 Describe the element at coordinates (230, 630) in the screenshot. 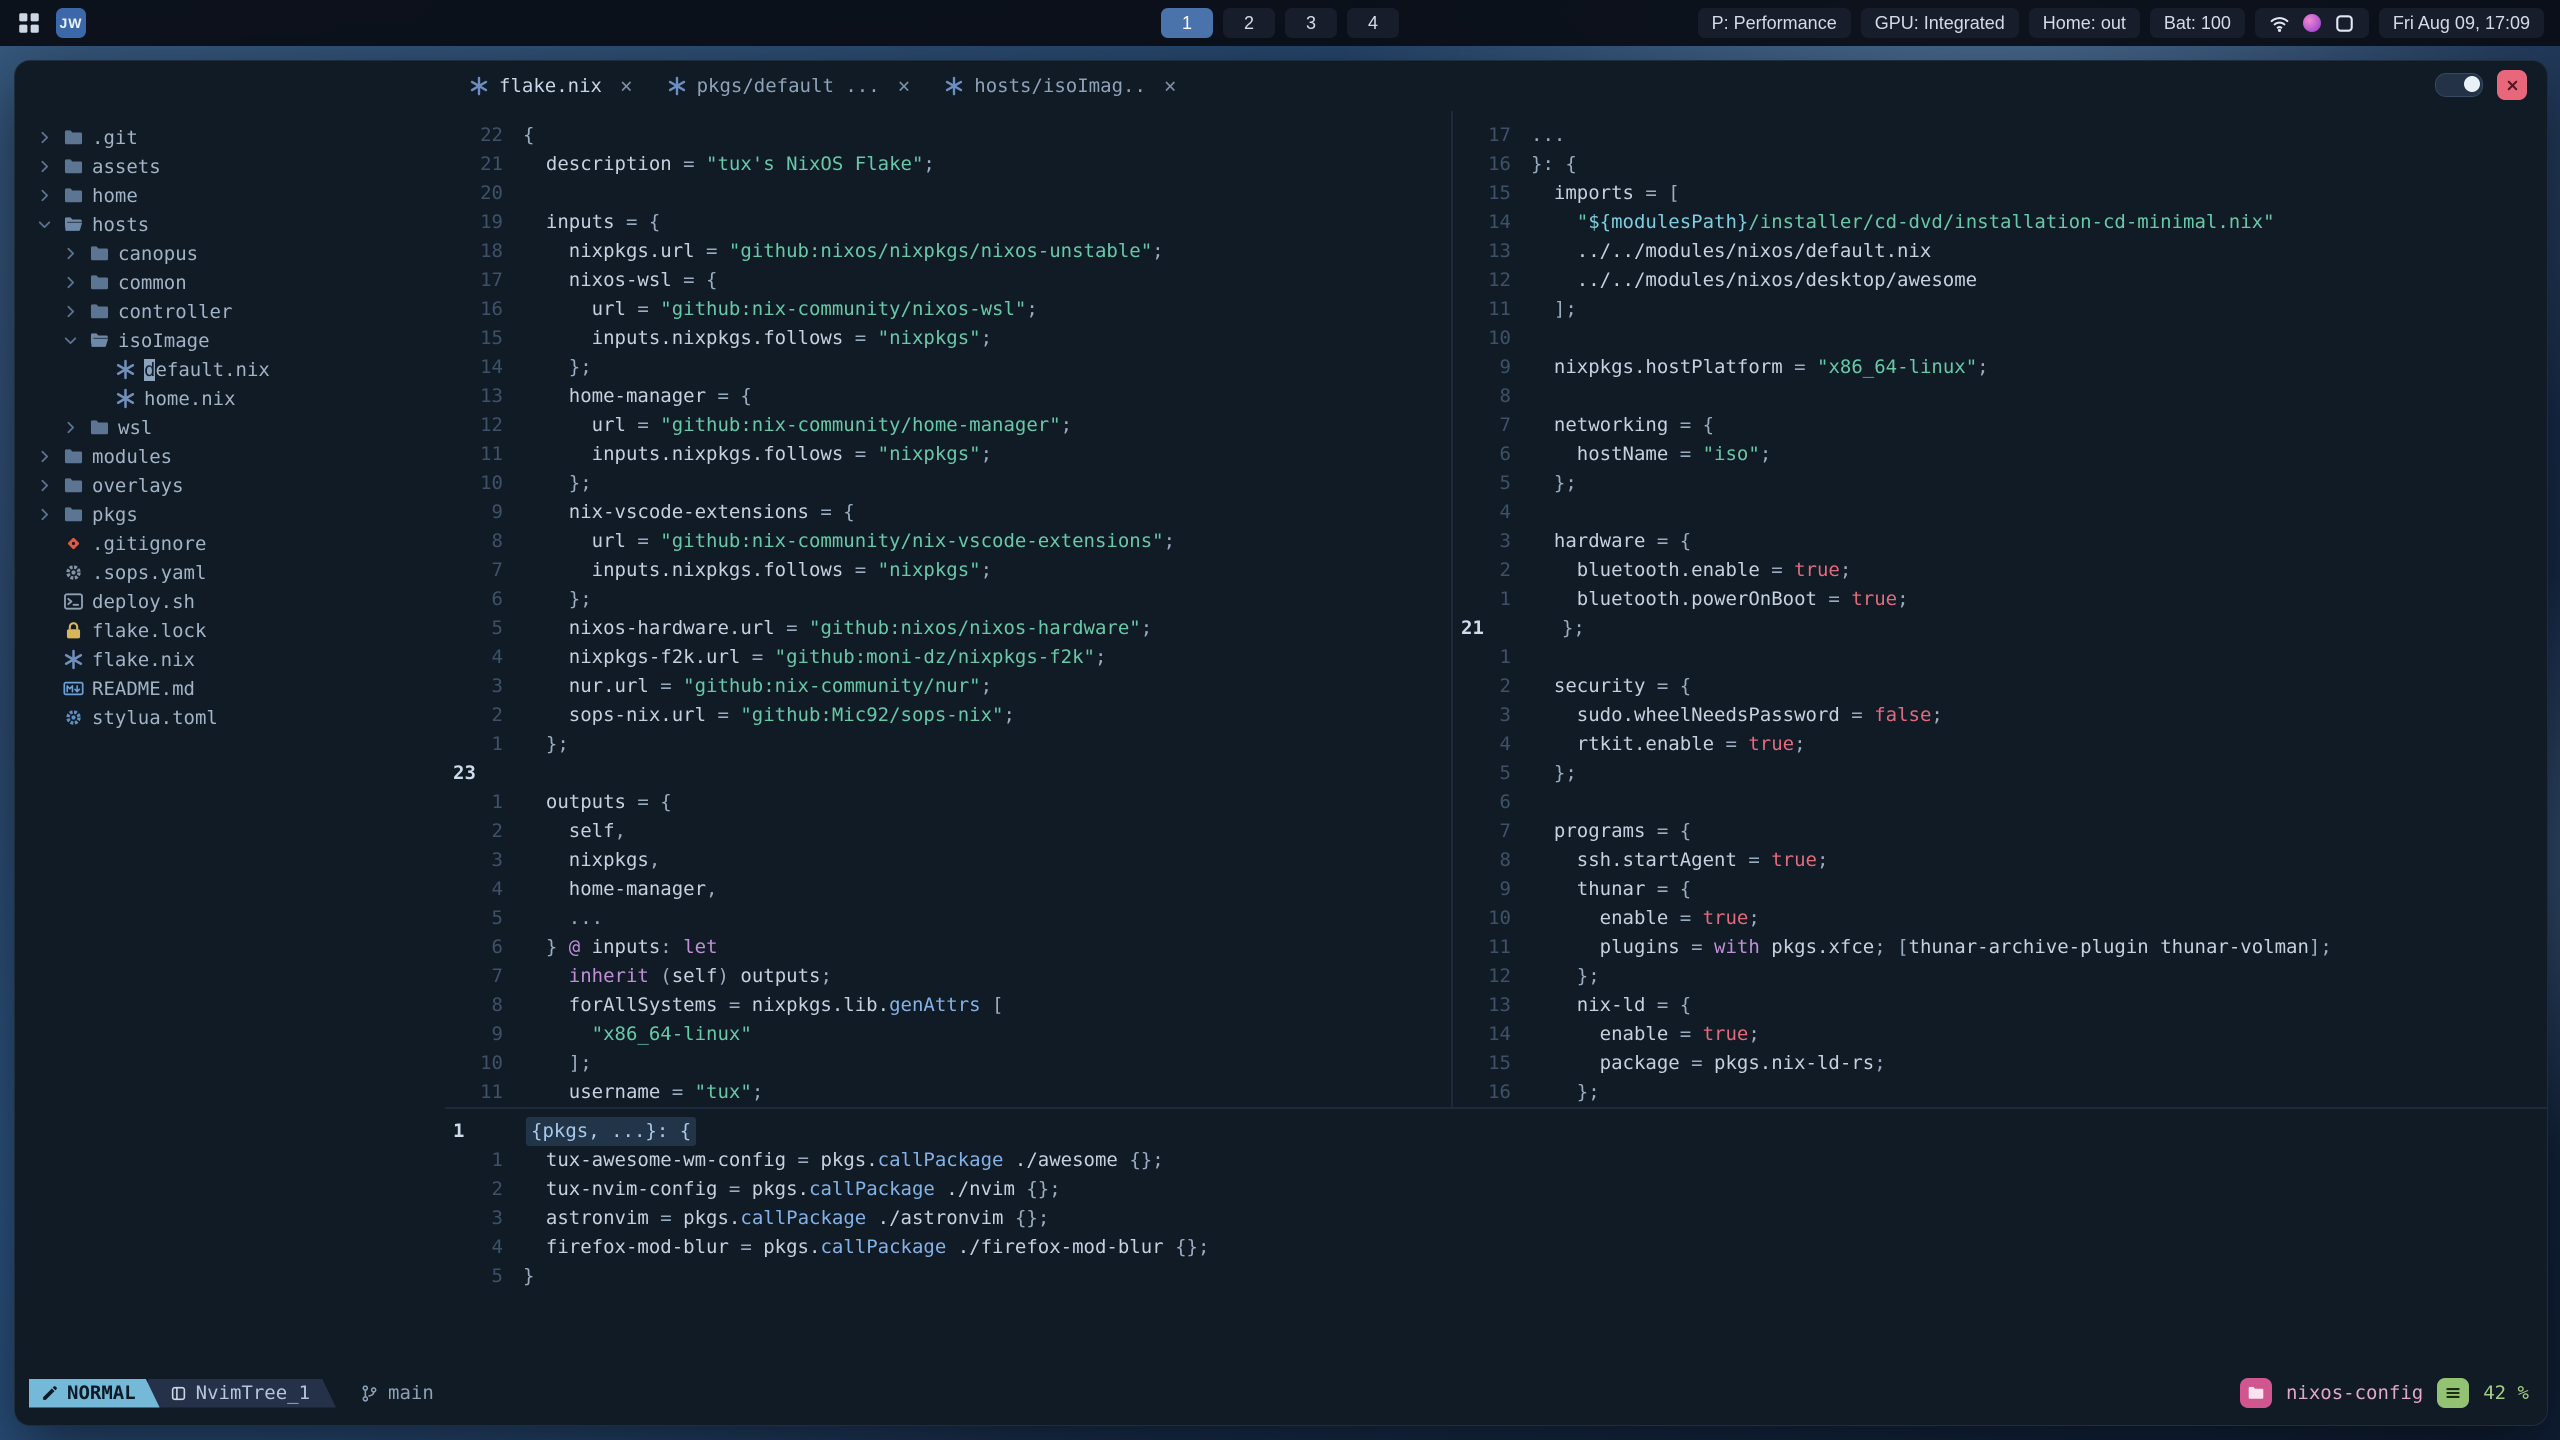

I see `tree-item-flake-lock: flake.lock` at that location.